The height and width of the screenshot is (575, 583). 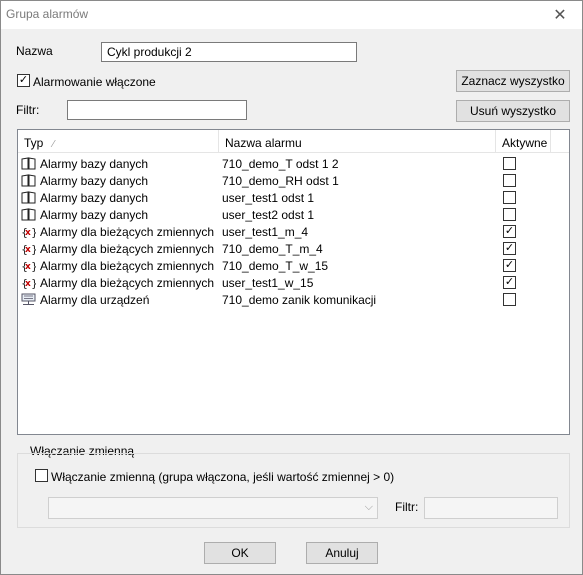 What do you see at coordinates (513, 81) in the screenshot?
I see `select-all-button: Zaznacz wyszystko` at bounding box center [513, 81].